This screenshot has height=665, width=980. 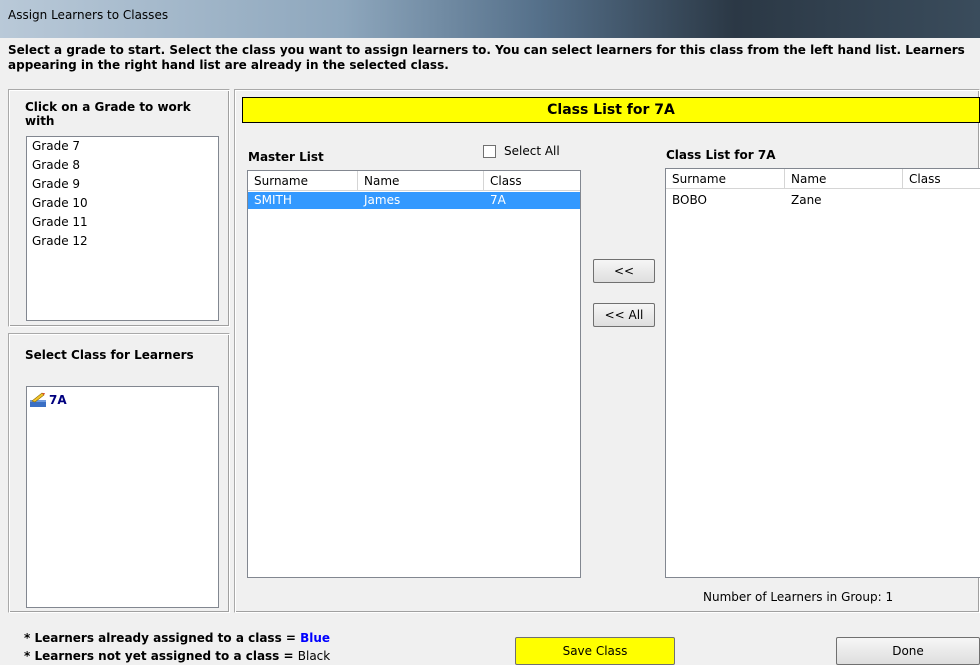 What do you see at coordinates (108, 114) in the screenshot?
I see `grade-panel-label: Click on a Grade to work with` at bounding box center [108, 114].